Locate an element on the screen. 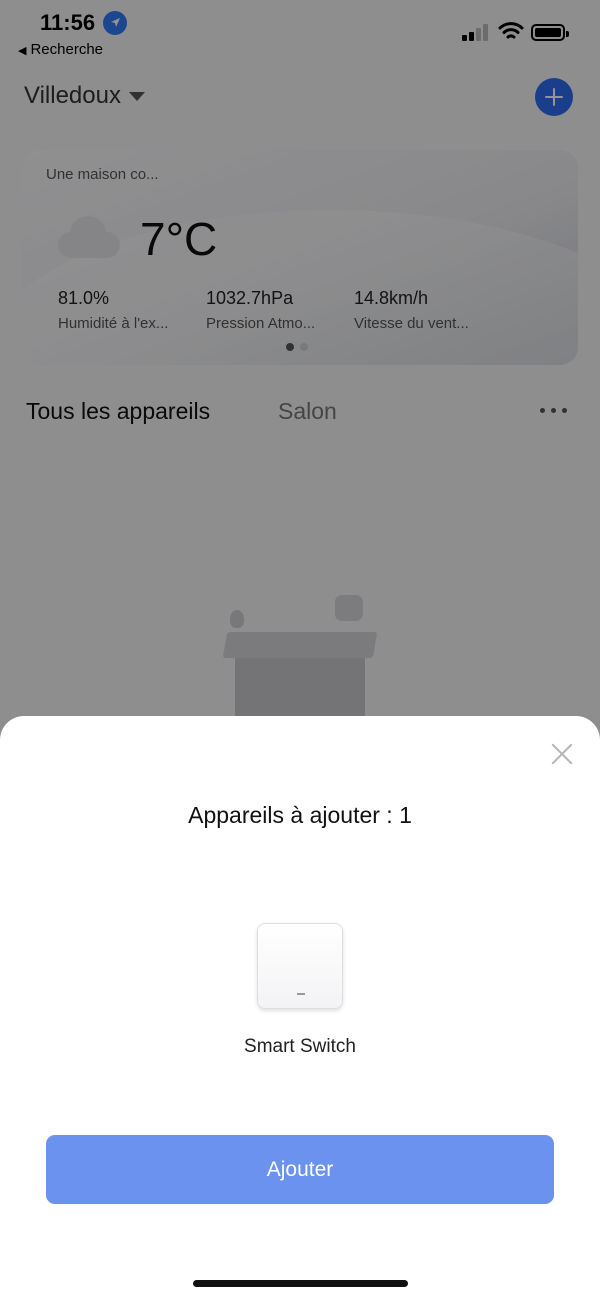 The width and height of the screenshot is (600, 1299). close-icon is located at coordinates (562, 754).